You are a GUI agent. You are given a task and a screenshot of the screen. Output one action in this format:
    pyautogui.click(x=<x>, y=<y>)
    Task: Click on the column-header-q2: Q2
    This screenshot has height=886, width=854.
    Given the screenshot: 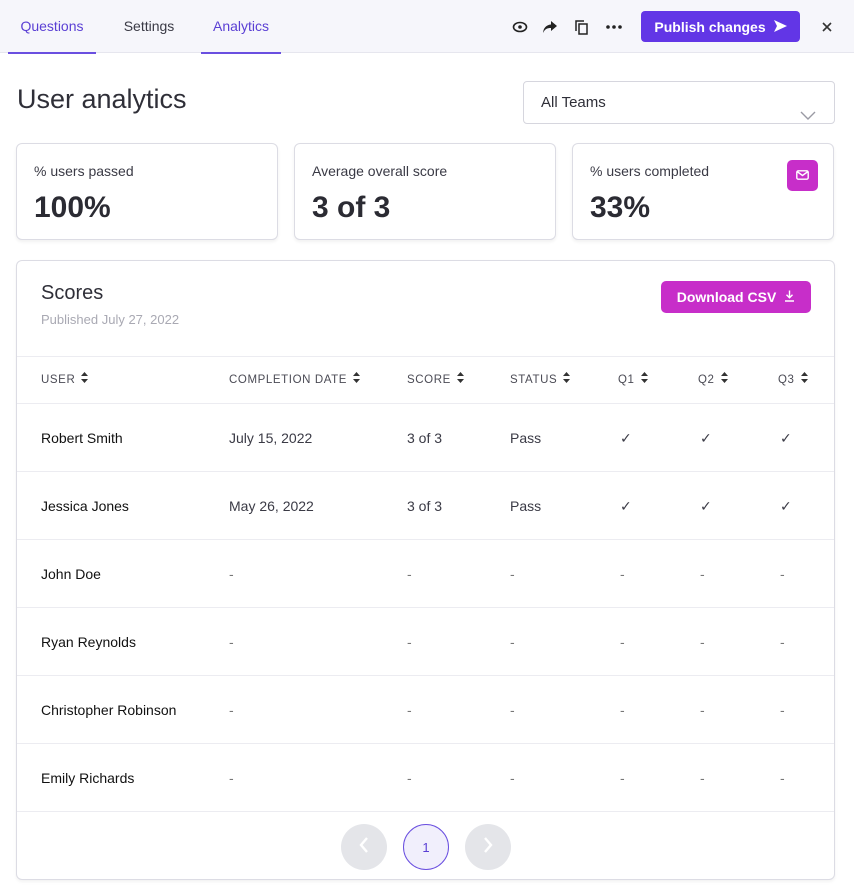 What is the action you would take?
    pyautogui.click(x=713, y=380)
    